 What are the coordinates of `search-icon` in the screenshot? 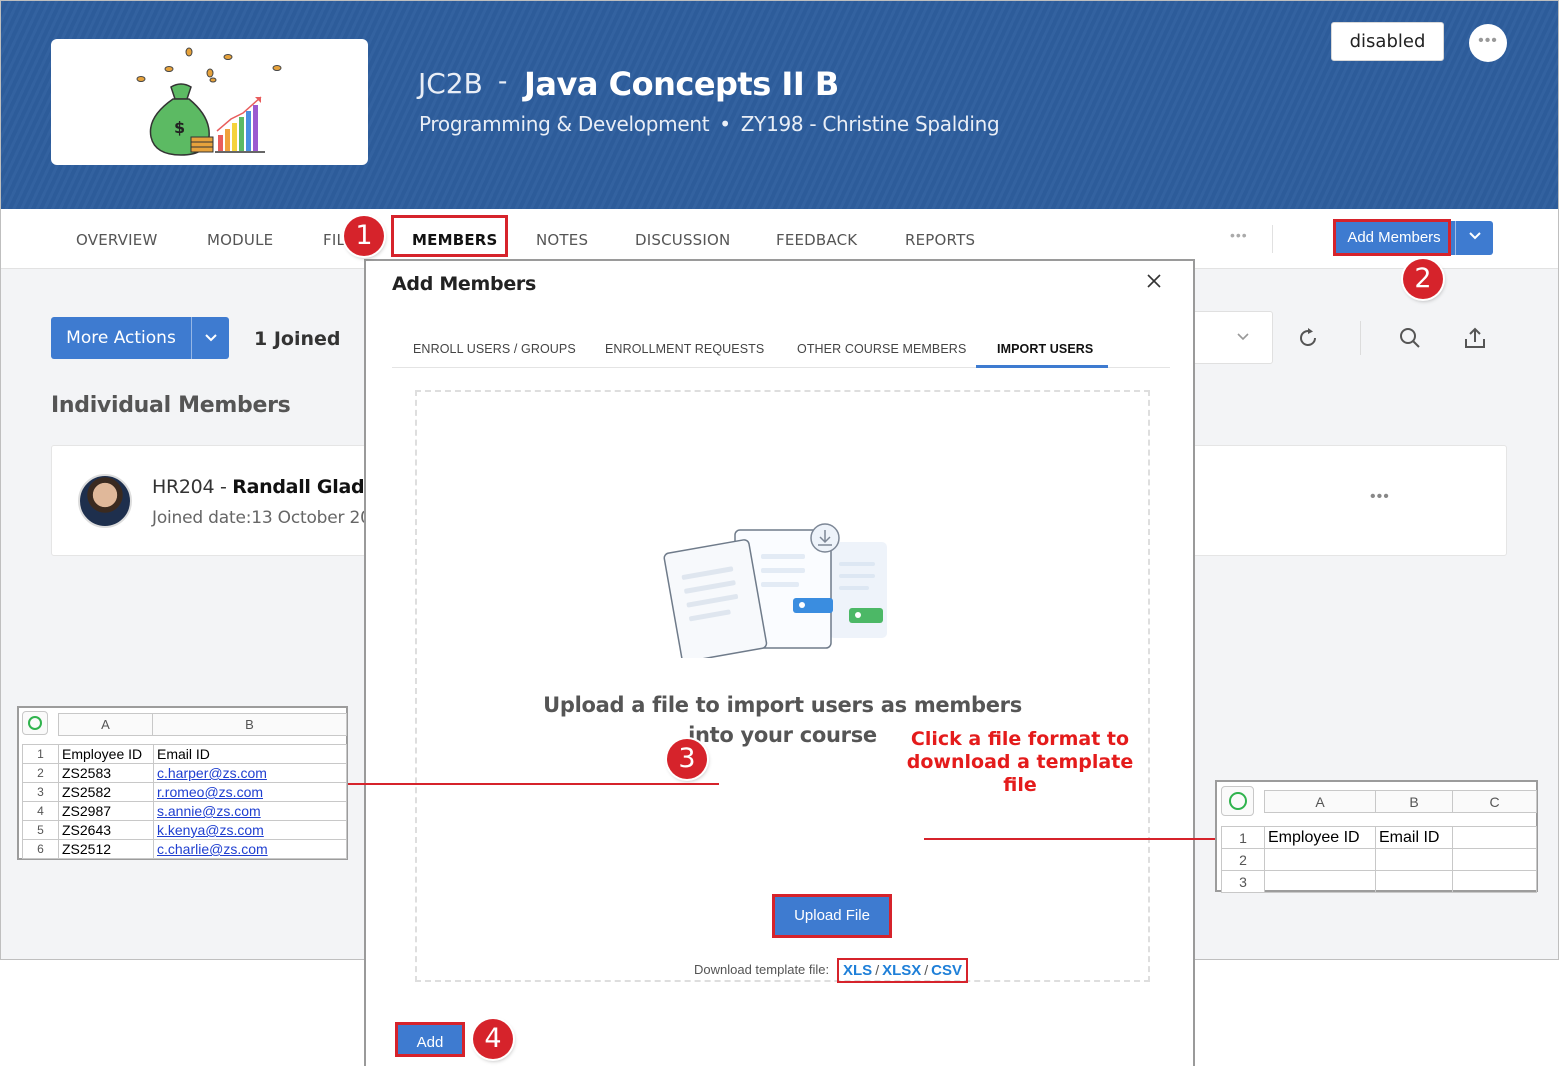 It's located at (1410, 338).